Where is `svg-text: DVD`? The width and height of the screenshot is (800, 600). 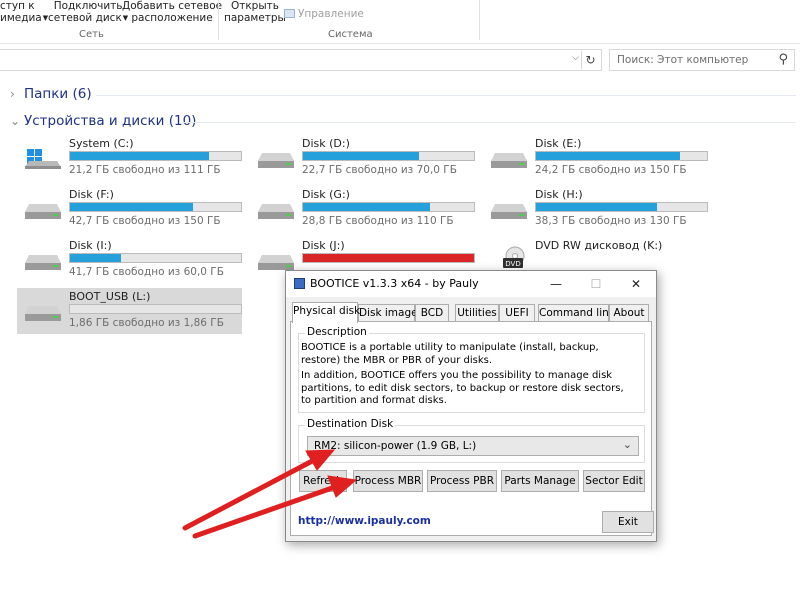 svg-text: DVD is located at coordinates (512, 264).